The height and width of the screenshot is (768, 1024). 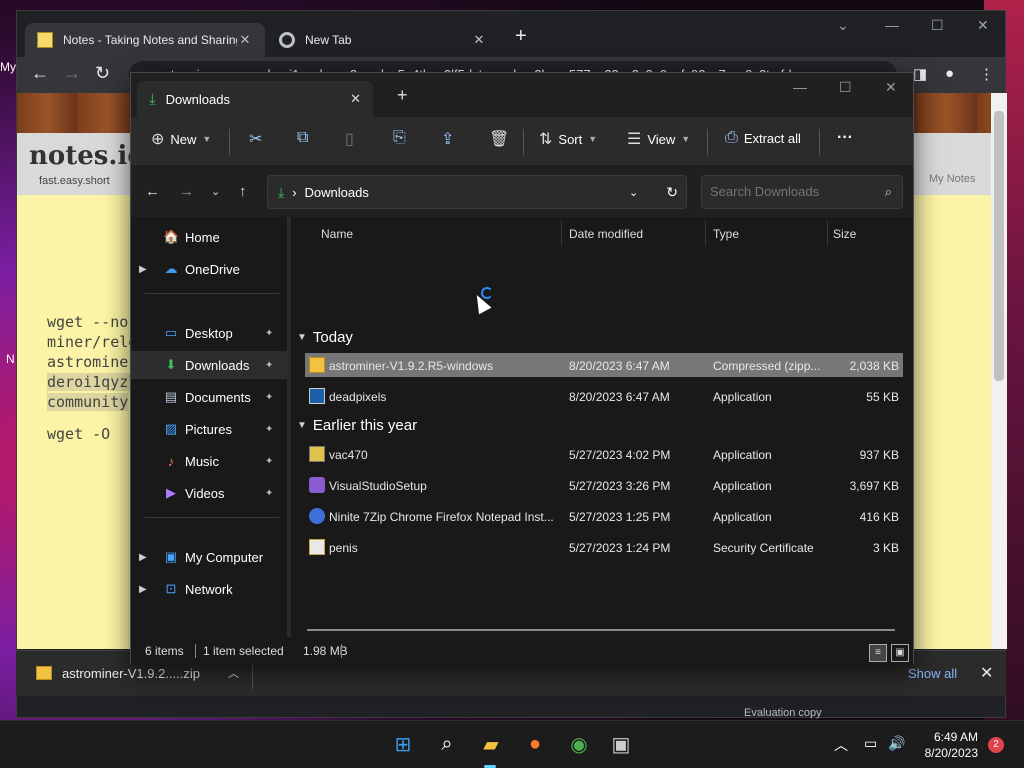 I want to click on nav-item-music: ♪ Music ✦, so click(x=209, y=461).